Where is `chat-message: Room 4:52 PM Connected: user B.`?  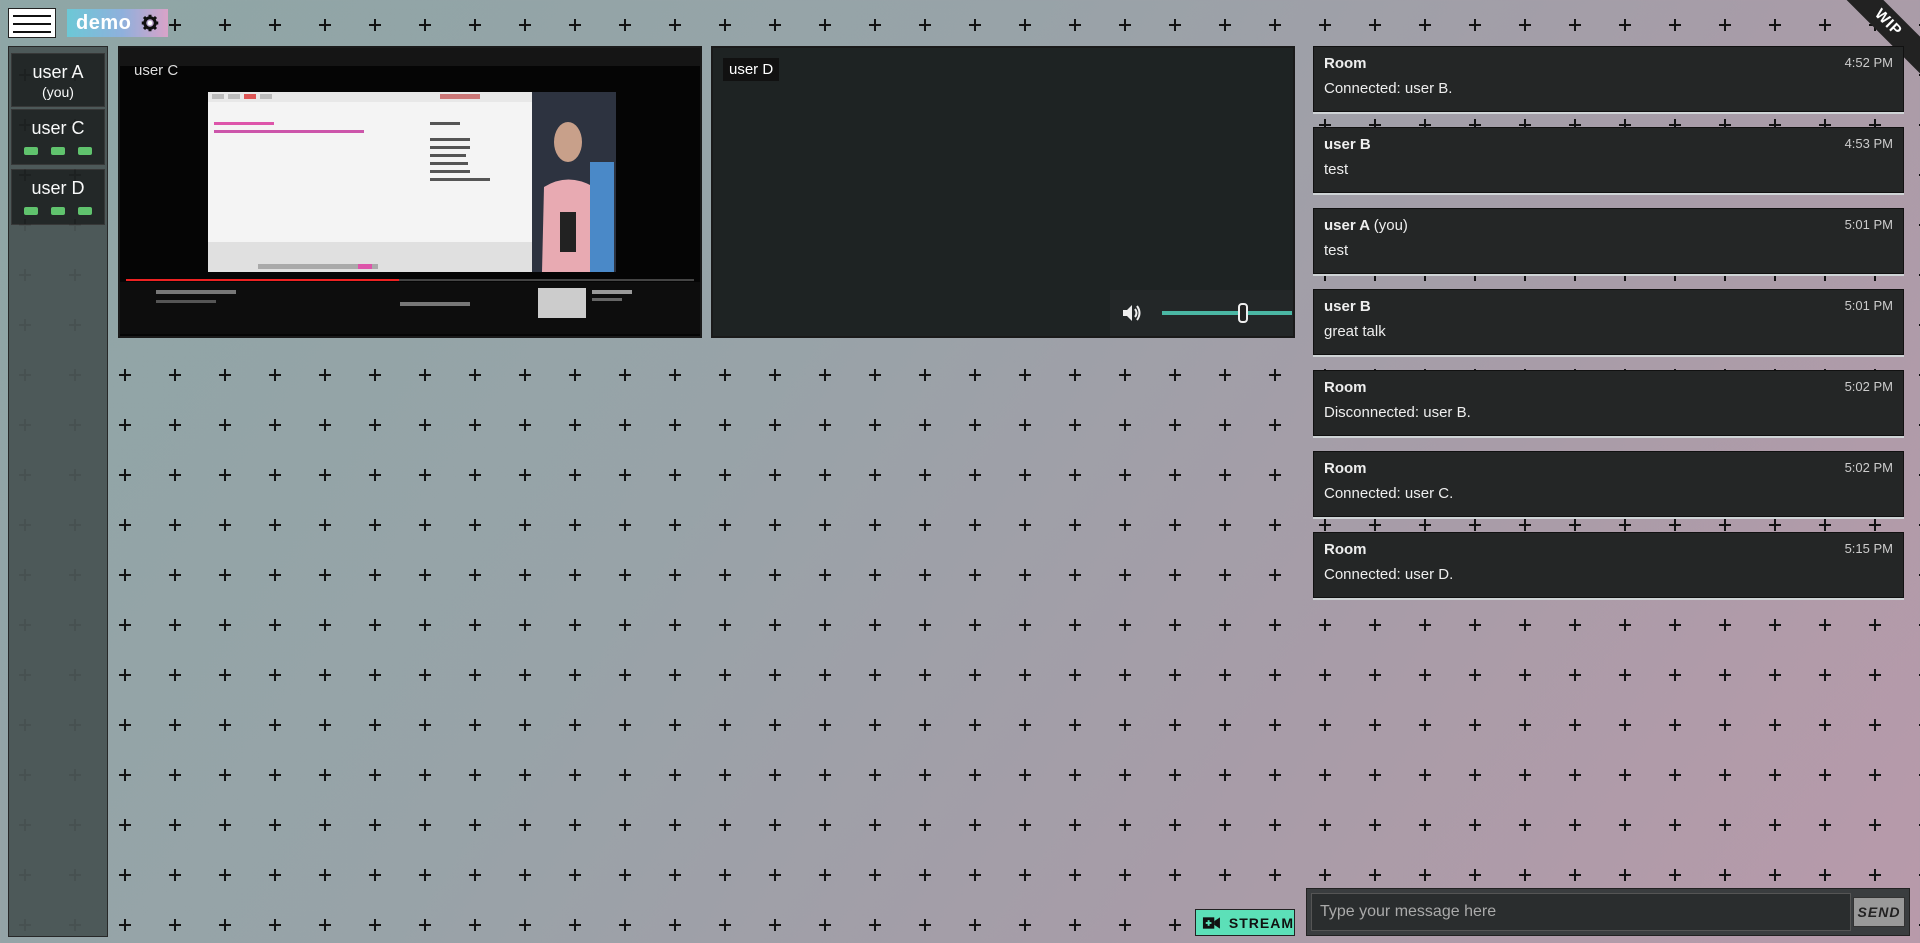
chat-message: Room 4:52 PM Connected: user B. is located at coordinates (1608, 79).